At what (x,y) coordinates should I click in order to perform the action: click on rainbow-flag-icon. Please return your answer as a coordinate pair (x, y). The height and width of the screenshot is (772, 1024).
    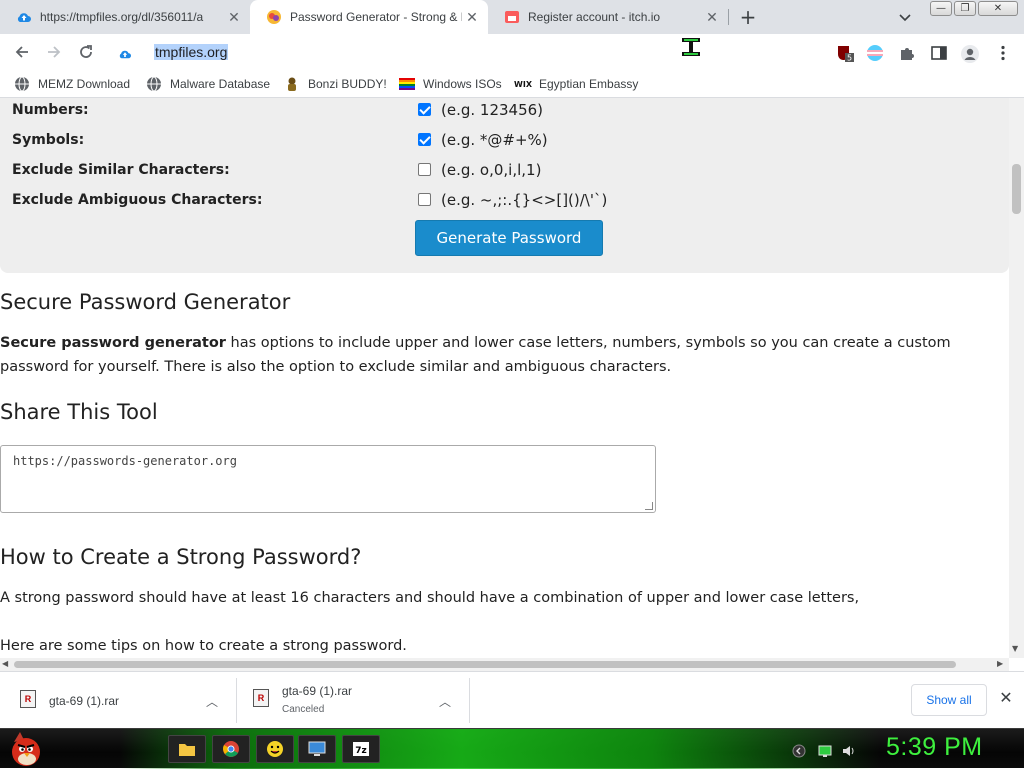
    Looking at the image, I should click on (407, 84).